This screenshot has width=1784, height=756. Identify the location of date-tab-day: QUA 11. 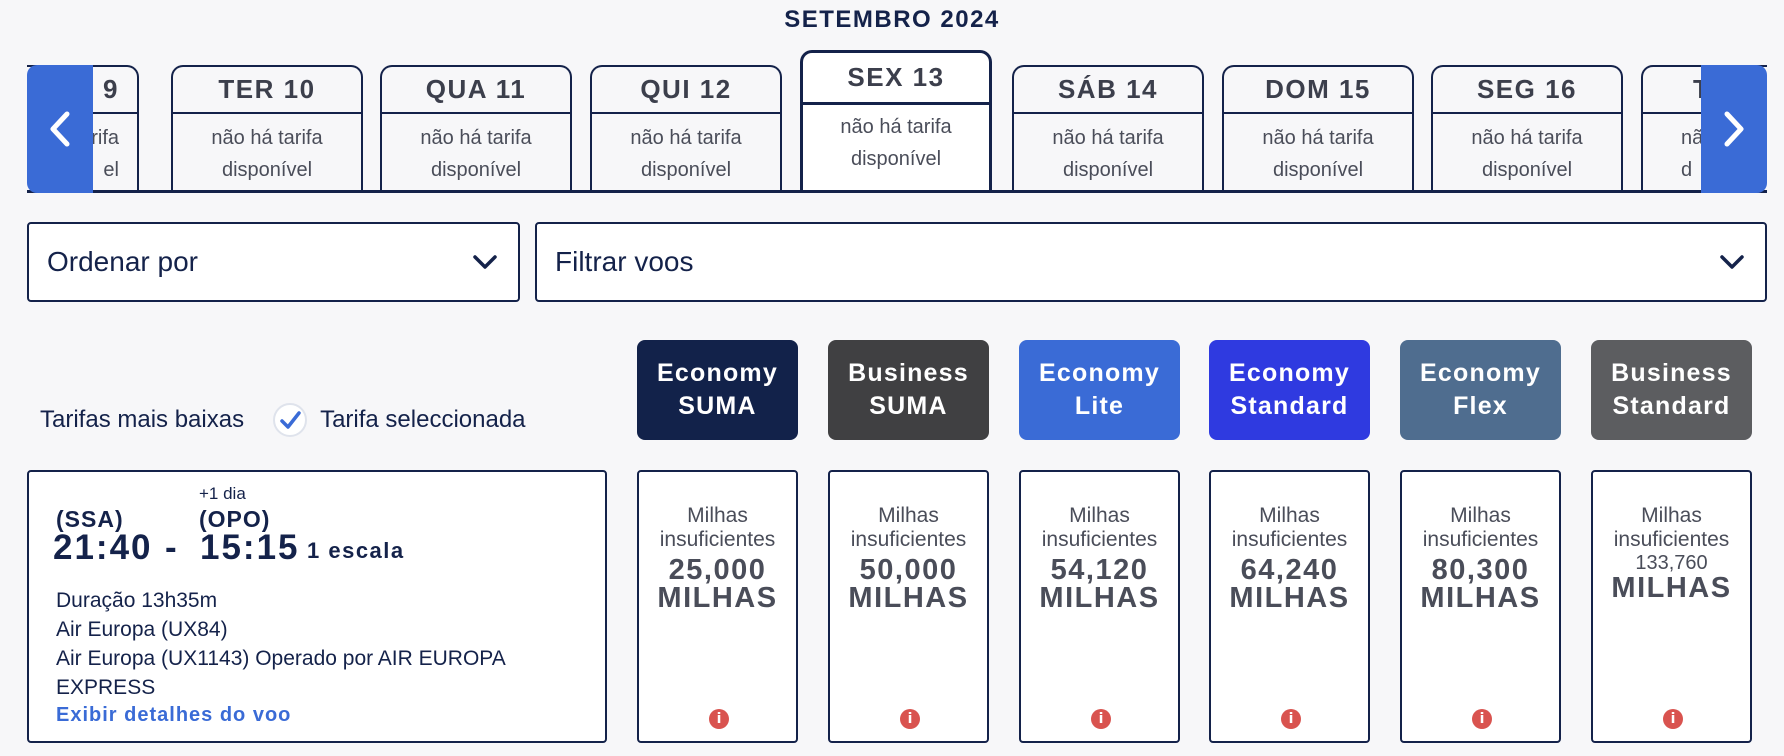
(476, 90).